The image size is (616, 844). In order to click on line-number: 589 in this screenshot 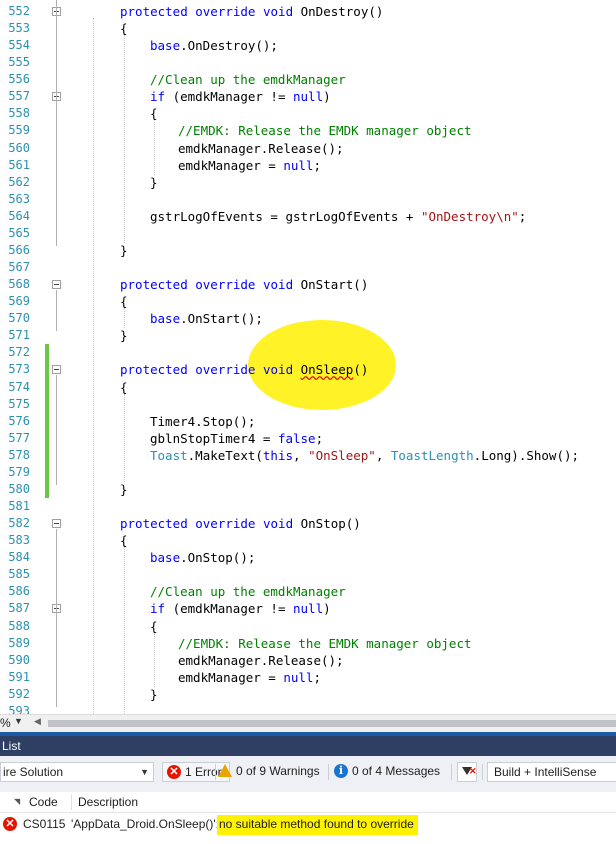, I will do `click(19, 642)`.